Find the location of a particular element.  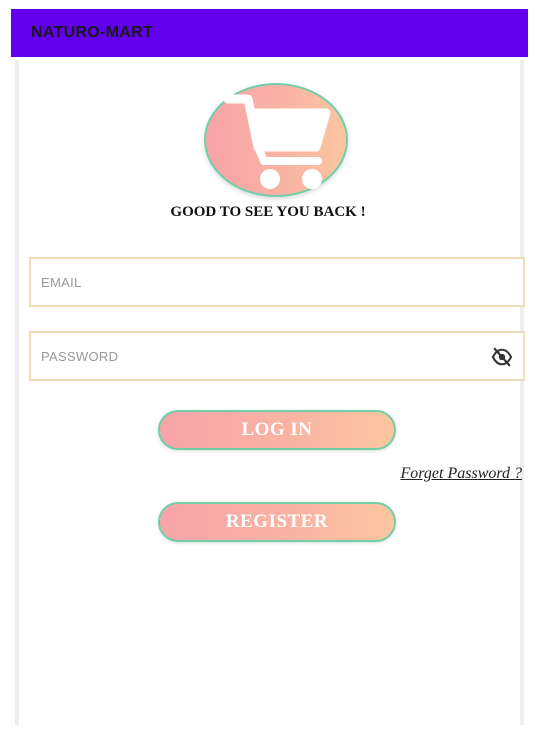

password-input is located at coordinates (277, 356).